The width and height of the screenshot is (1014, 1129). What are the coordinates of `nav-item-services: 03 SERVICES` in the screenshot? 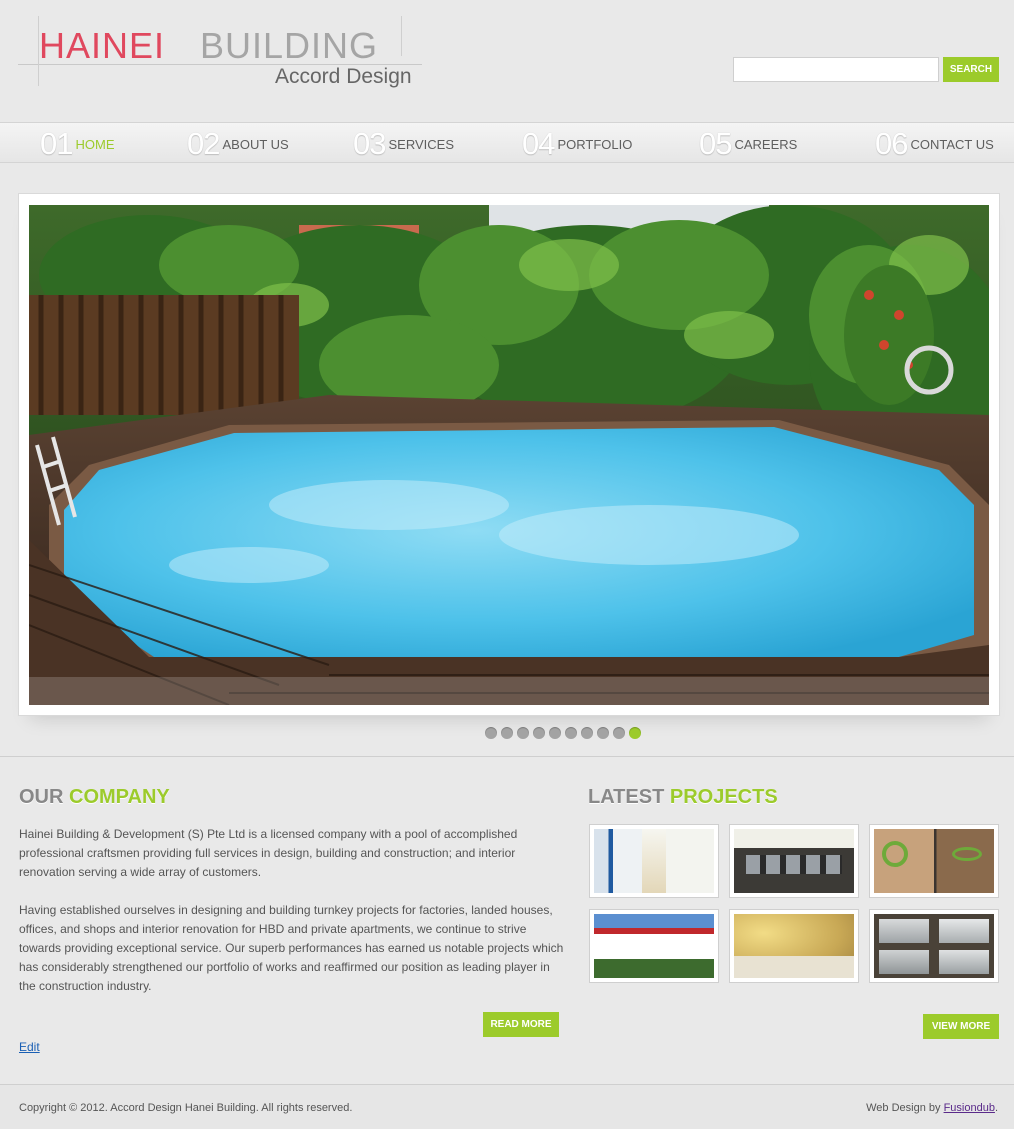 It's located at (403, 143).